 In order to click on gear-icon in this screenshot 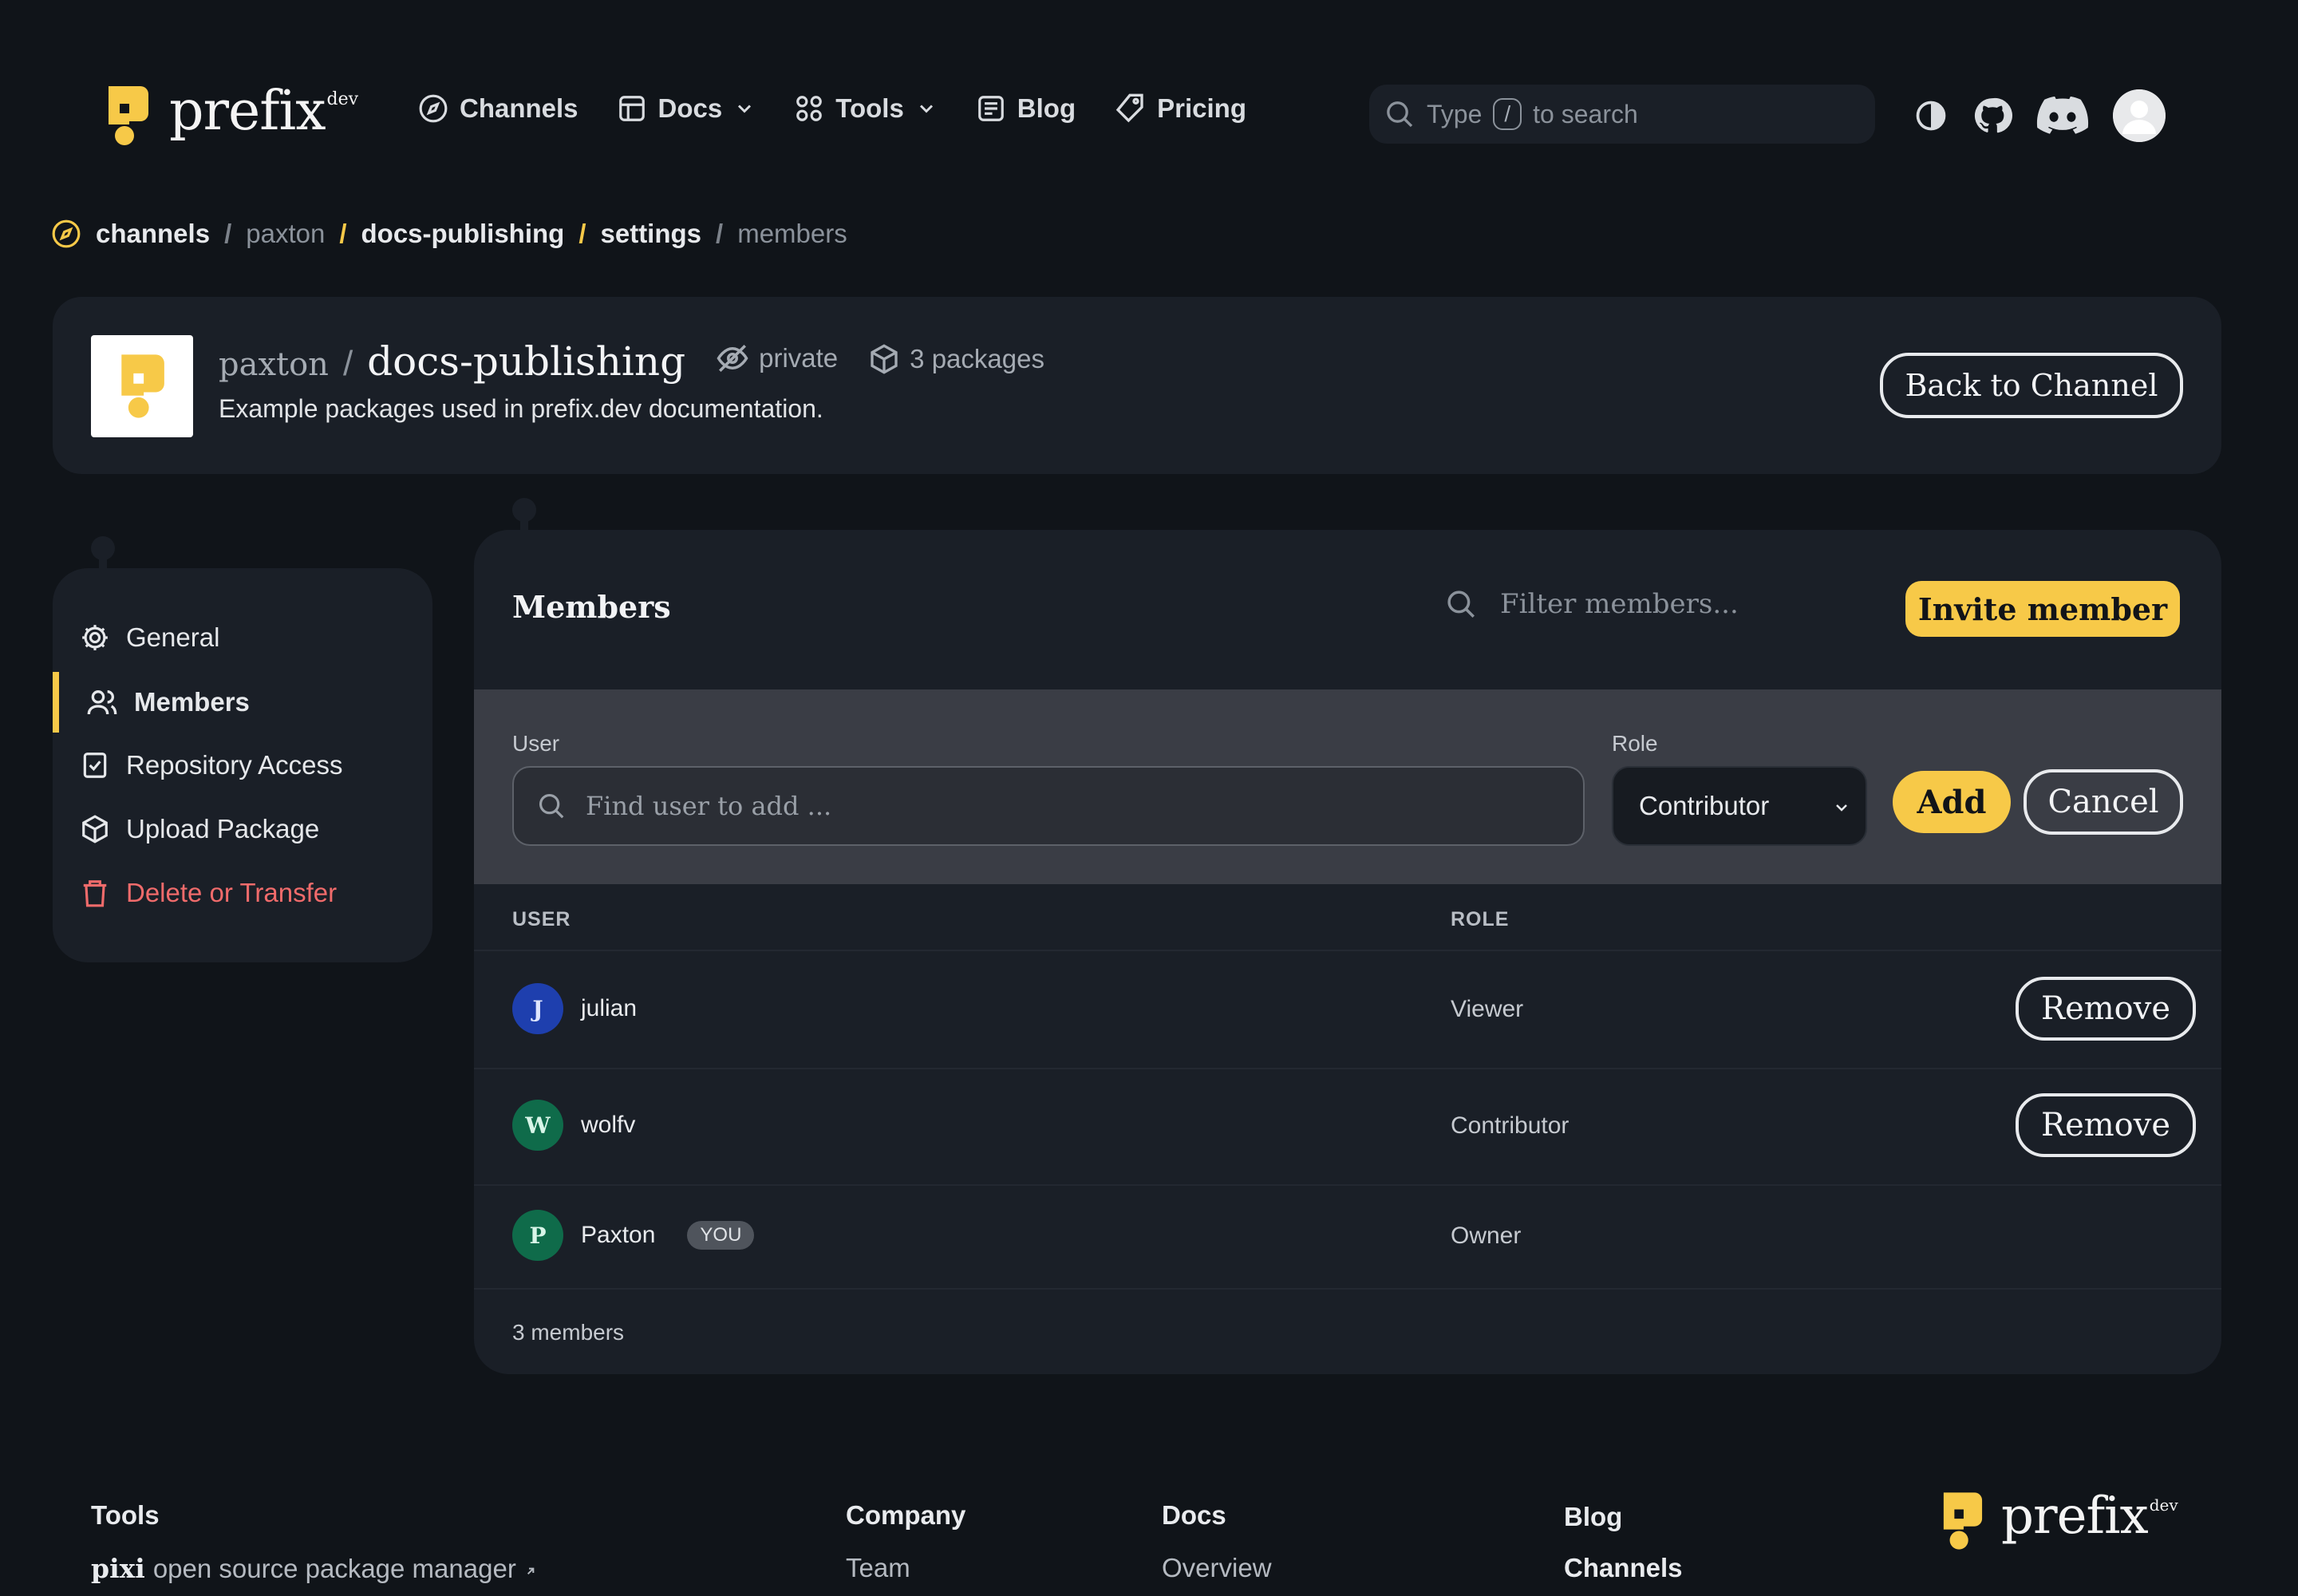, I will do `click(95, 637)`.